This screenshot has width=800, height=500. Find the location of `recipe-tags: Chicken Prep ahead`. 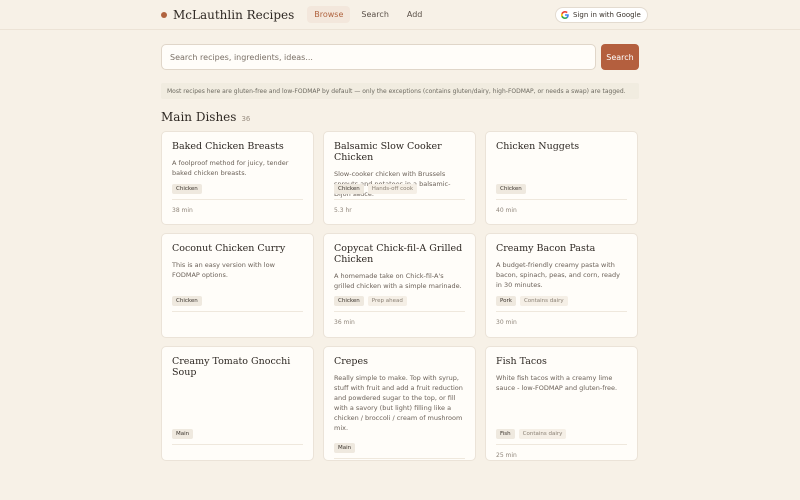

recipe-tags: Chicken Prep ahead is located at coordinates (372, 301).